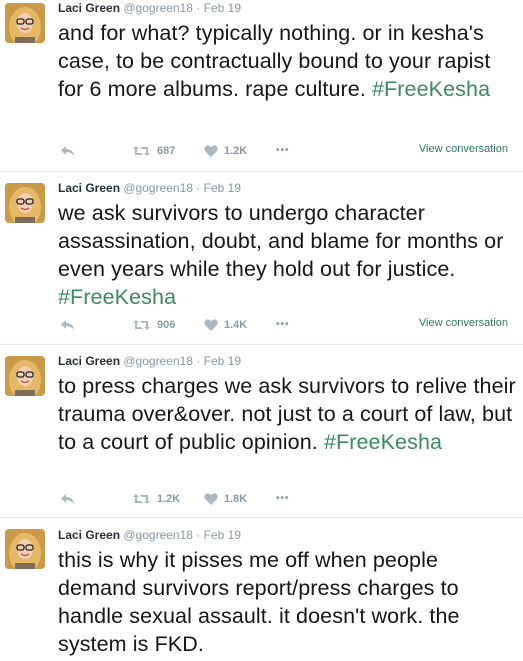  Describe the element at coordinates (153, 325) in the screenshot. I see `retweet-button: 906` at that location.